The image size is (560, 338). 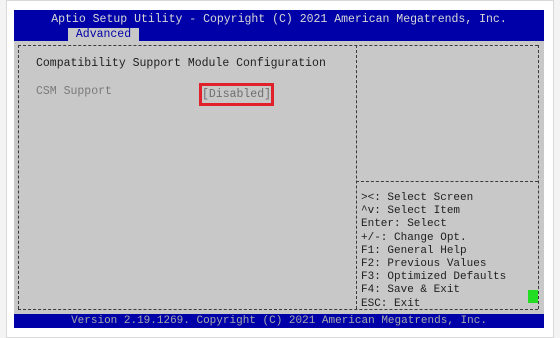 I want to click on help-item: ^v: Select Item, so click(x=411, y=211).